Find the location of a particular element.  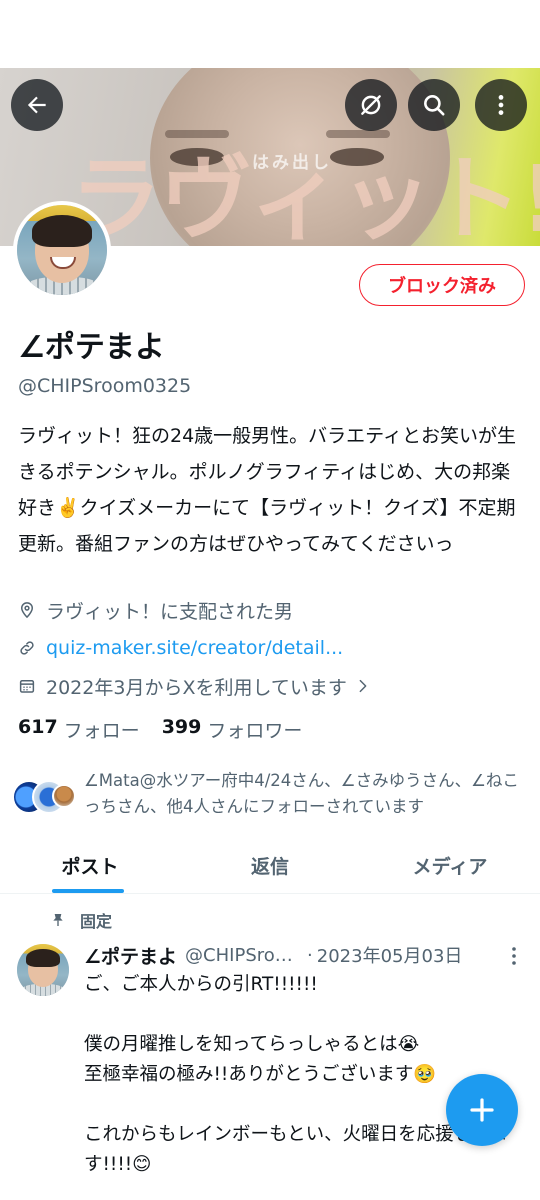

search-icon is located at coordinates (434, 105).